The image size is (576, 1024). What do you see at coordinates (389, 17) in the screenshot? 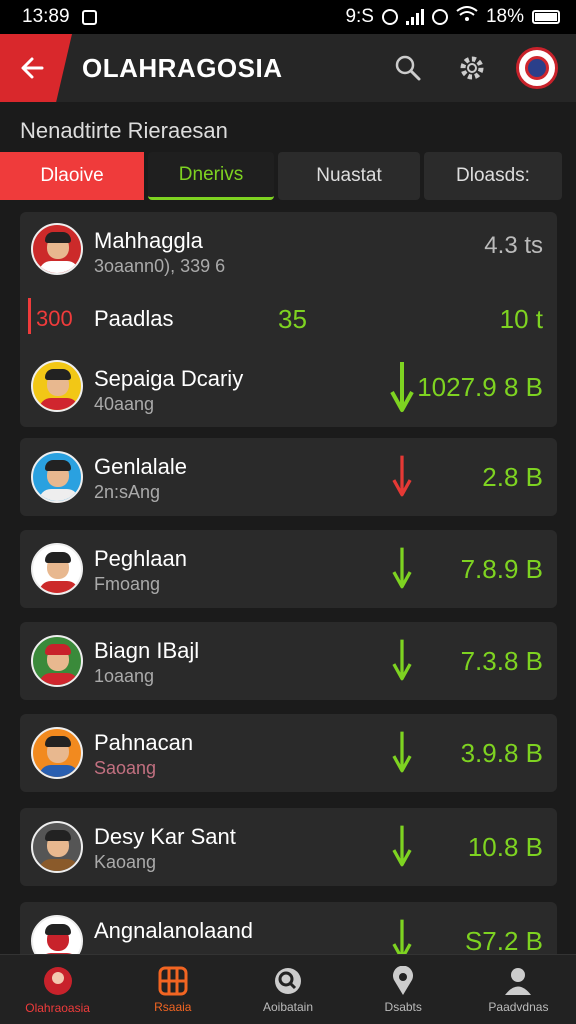
I see `alarm-icon` at bounding box center [389, 17].